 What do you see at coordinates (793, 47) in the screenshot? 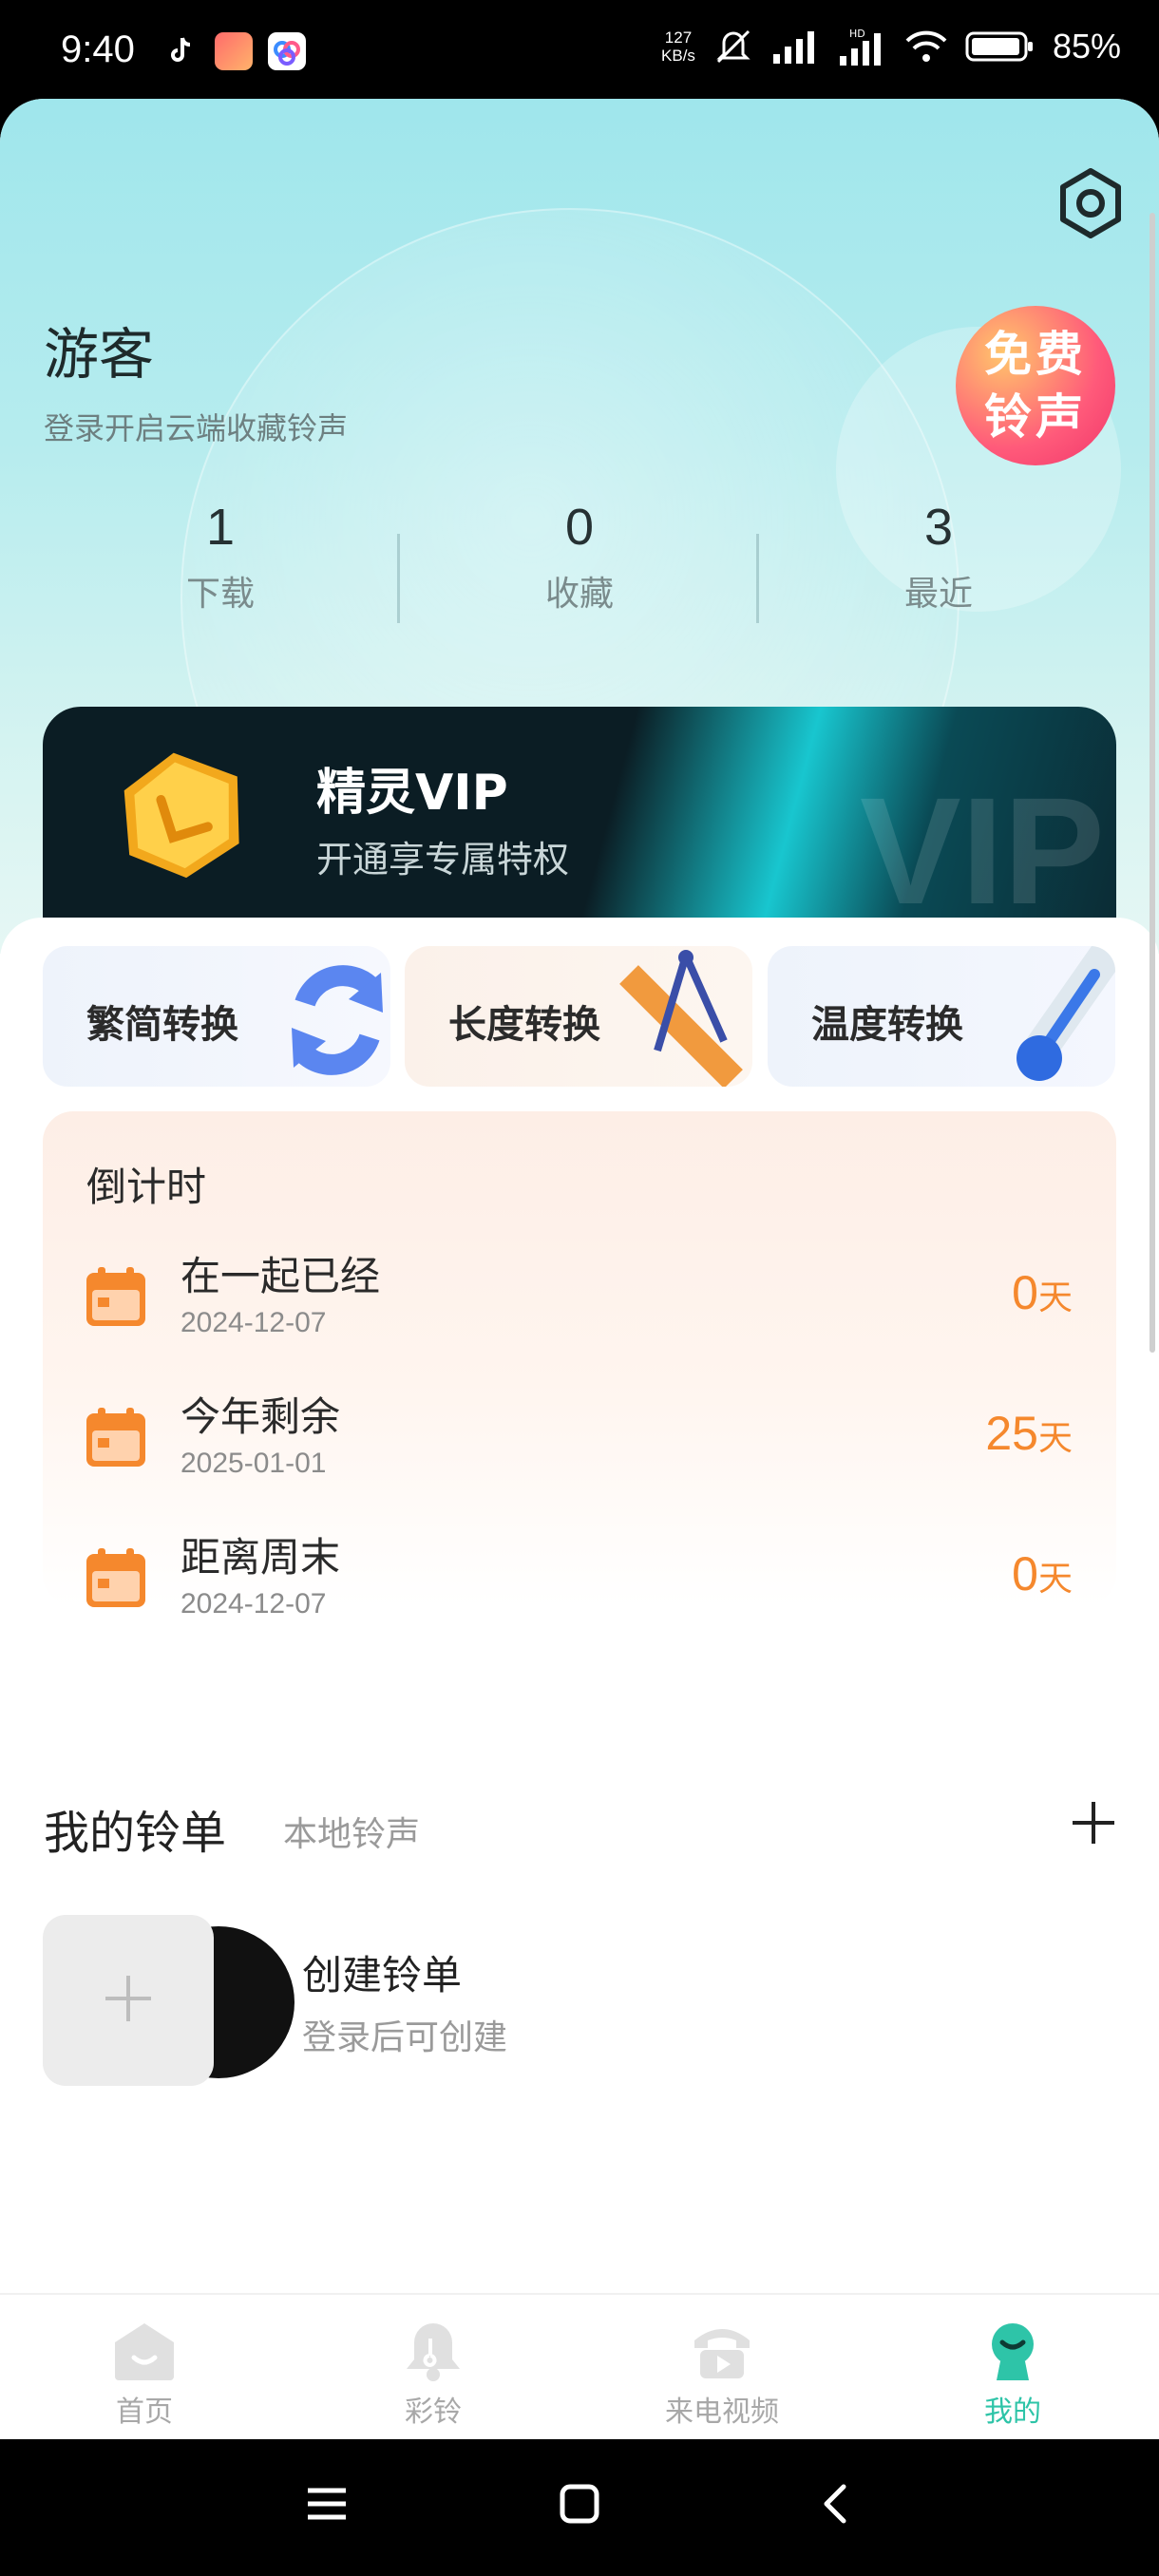
I see `signal-icon` at bounding box center [793, 47].